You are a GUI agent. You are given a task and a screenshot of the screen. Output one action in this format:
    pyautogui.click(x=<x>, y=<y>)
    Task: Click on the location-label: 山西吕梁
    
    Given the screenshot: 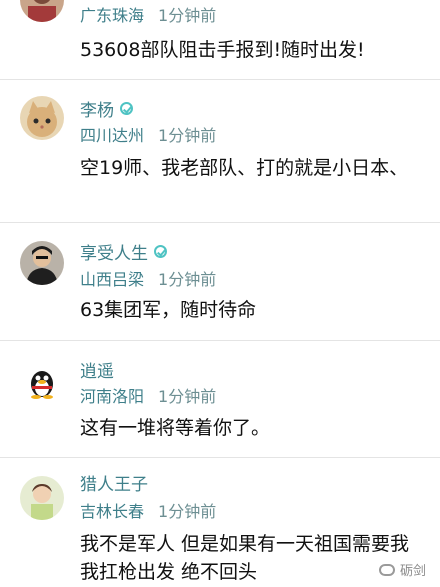 What is the action you would take?
    pyautogui.click(x=112, y=279)
    